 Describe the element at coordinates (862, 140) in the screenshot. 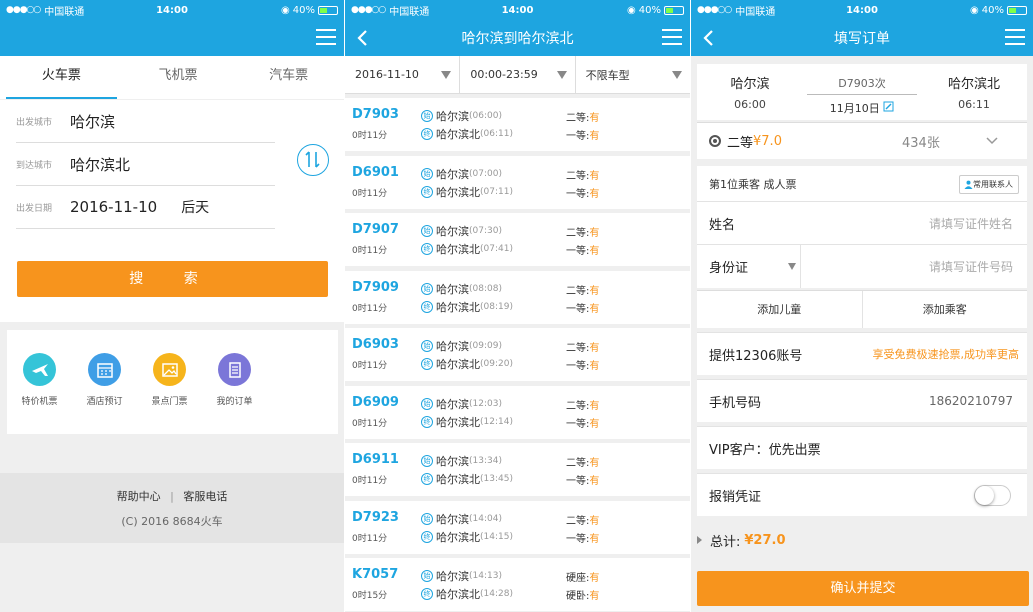

I see `seat-selector: 二等 ¥7.0 434张` at that location.